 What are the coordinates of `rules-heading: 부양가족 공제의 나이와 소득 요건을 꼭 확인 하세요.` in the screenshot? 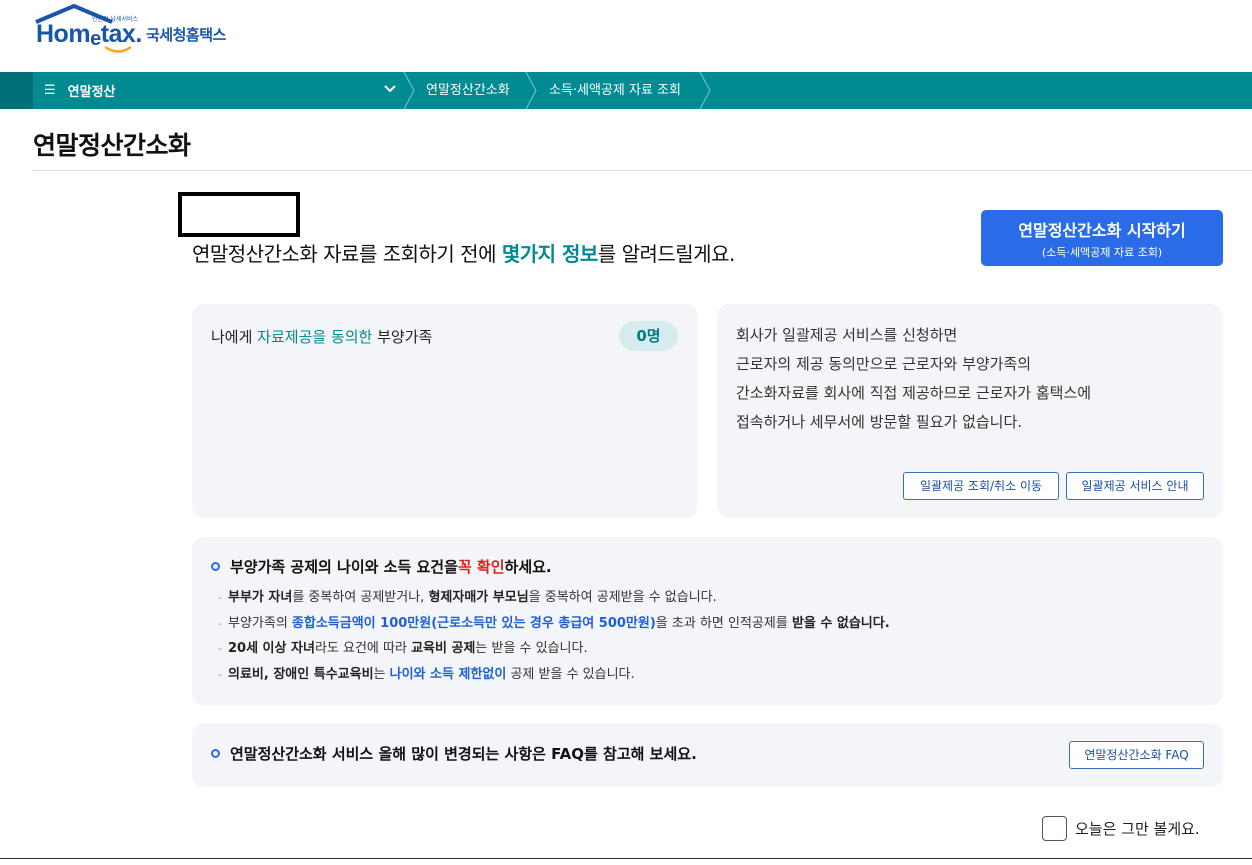 It's located at (381, 566).